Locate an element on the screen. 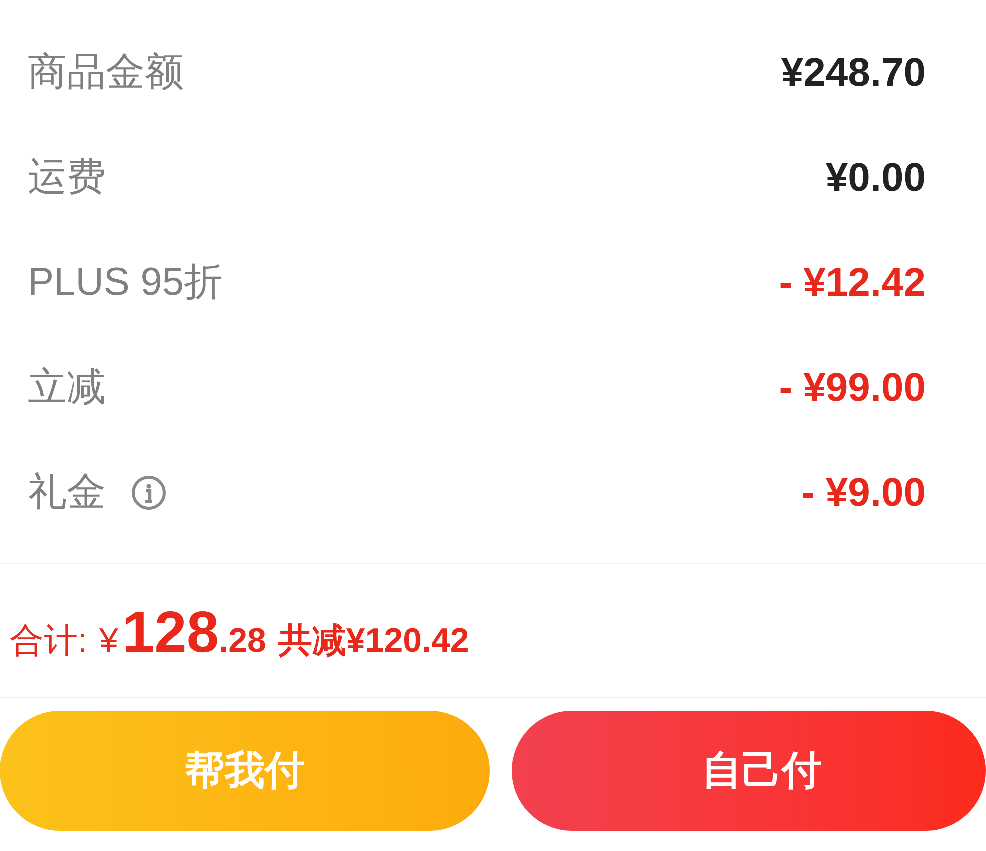 This screenshot has height=851, width=986. pay-self-button: 自己付 is located at coordinates (749, 771).